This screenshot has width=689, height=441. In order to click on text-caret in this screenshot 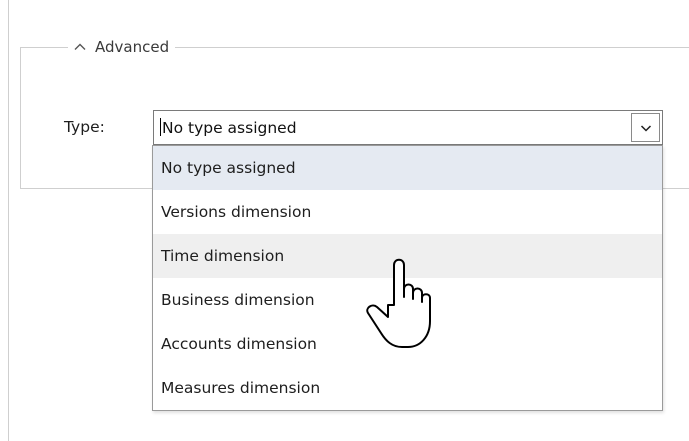, I will do `click(160, 127)`.